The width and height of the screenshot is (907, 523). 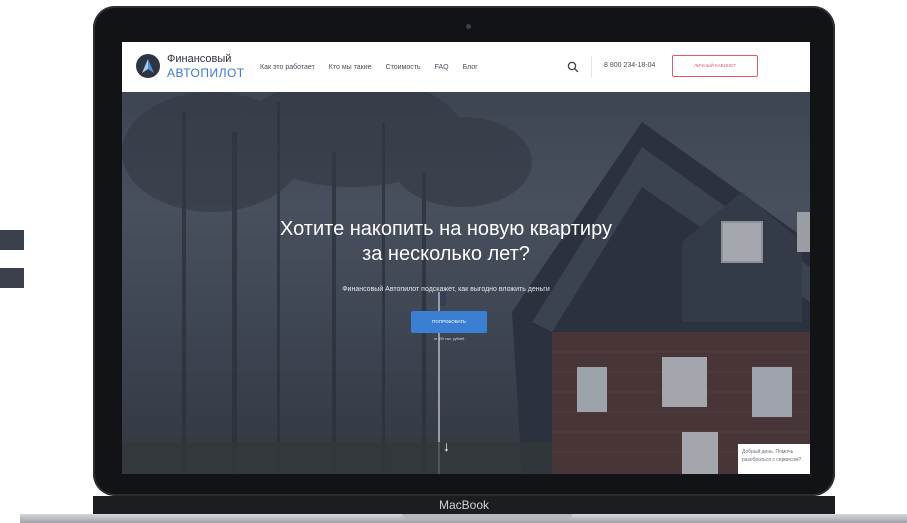 I want to click on logo-text-top: Финансовый, so click(x=199, y=59).